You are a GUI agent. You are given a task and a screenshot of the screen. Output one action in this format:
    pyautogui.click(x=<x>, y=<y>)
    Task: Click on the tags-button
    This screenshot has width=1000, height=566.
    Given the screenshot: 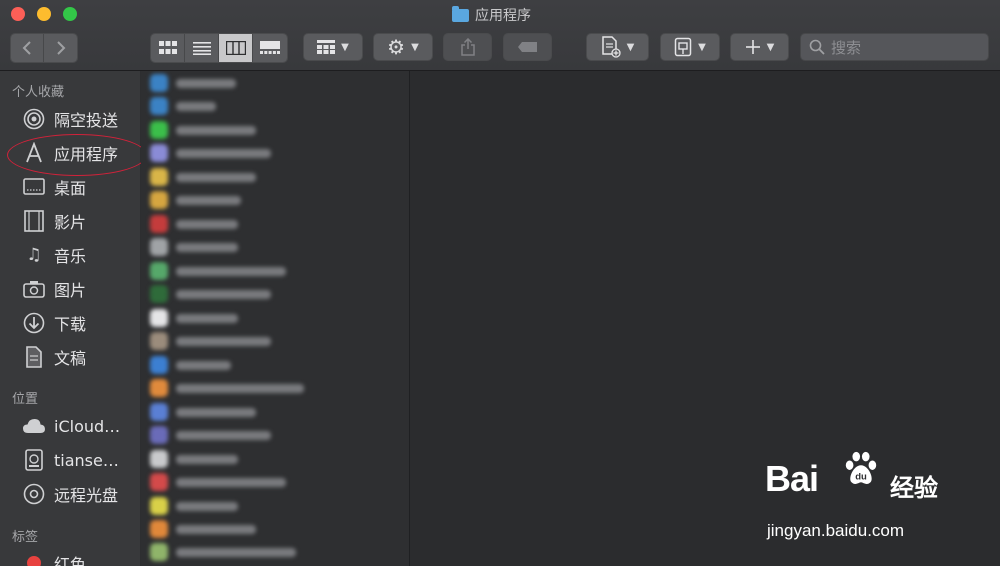 What is the action you would take?
    pyautogui.click(x=527, y=47)
    